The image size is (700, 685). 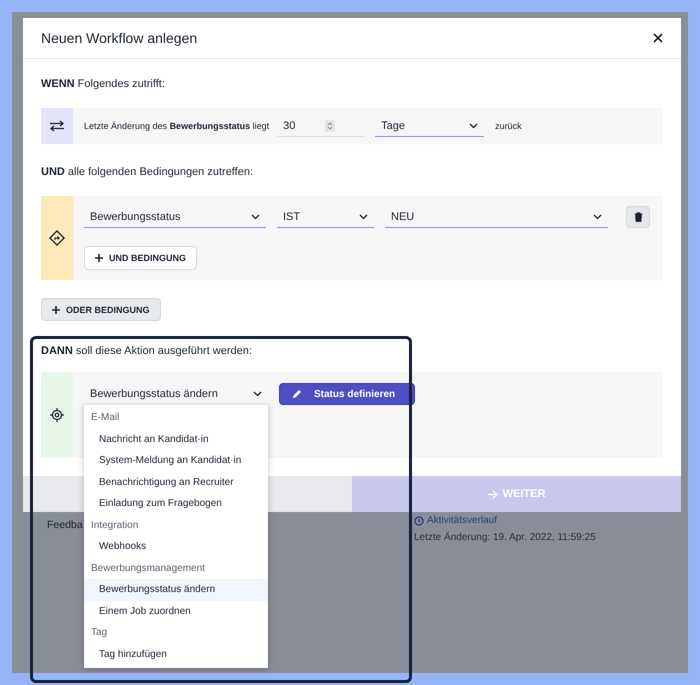 I want to click on trigger-text: Letzte Änderung des Bewerbungsstatus liegt, so click(x=177, y=126).